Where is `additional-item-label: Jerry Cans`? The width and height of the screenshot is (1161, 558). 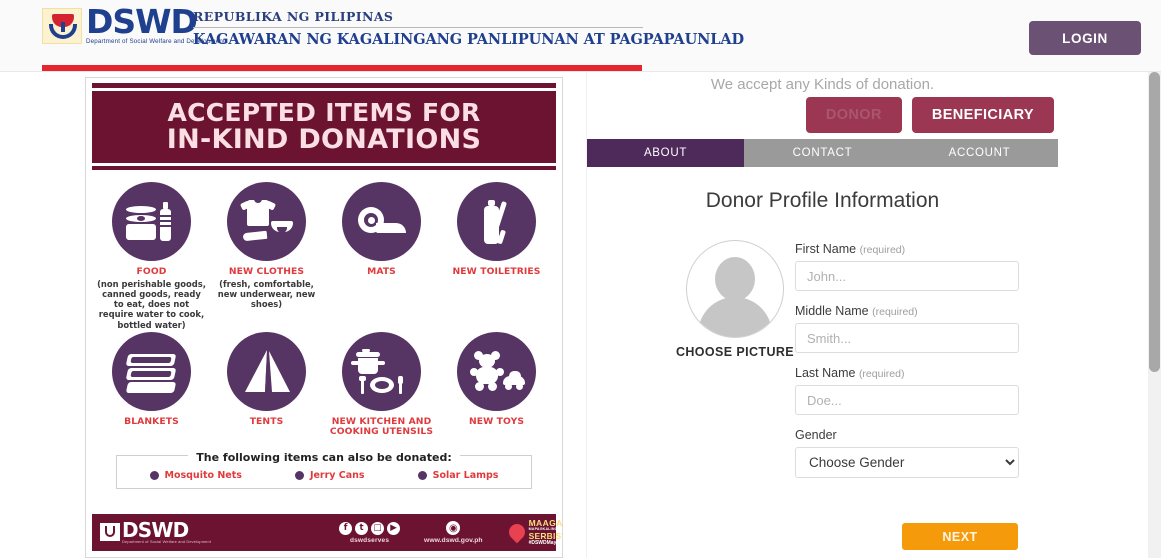 additional-item-label: Jerry Cans is located at coordinates (337, 475).